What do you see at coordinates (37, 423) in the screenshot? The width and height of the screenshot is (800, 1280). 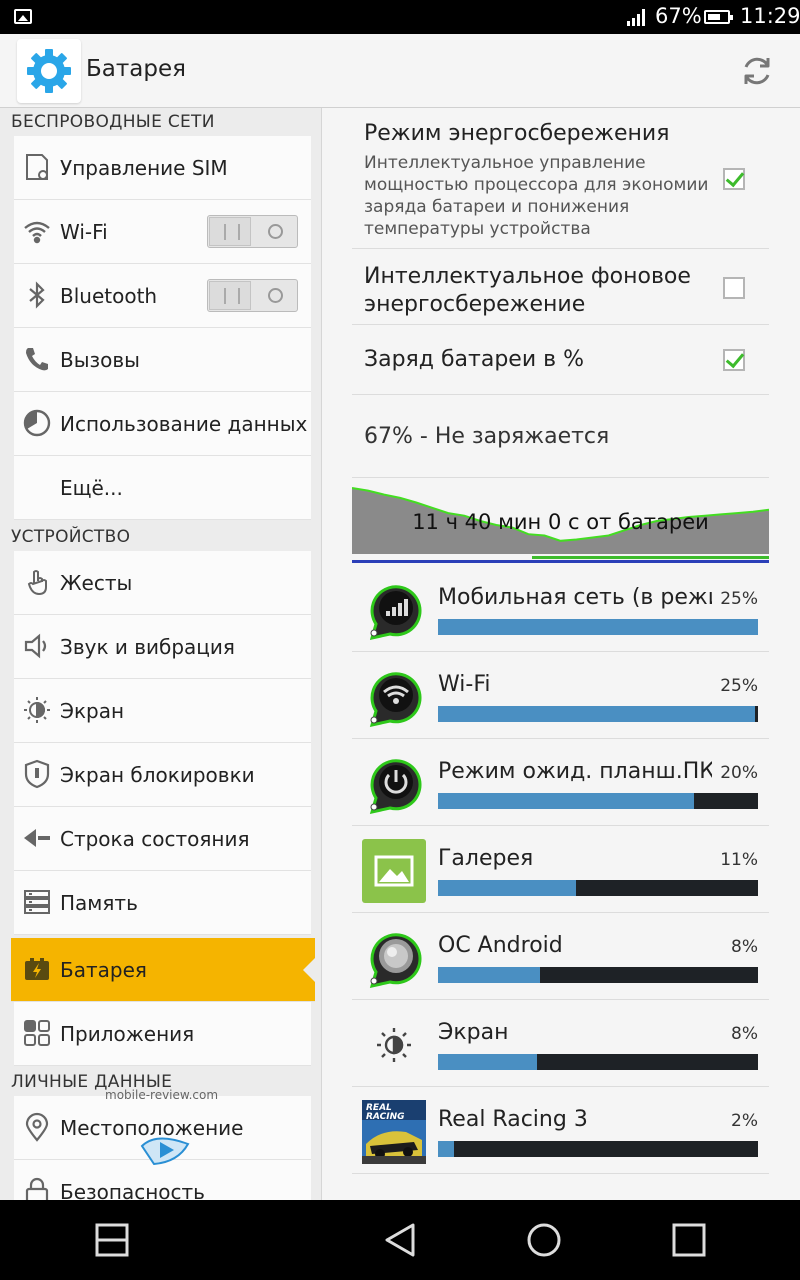 I see `data-usage-icon` at bounding box center [37, 423].